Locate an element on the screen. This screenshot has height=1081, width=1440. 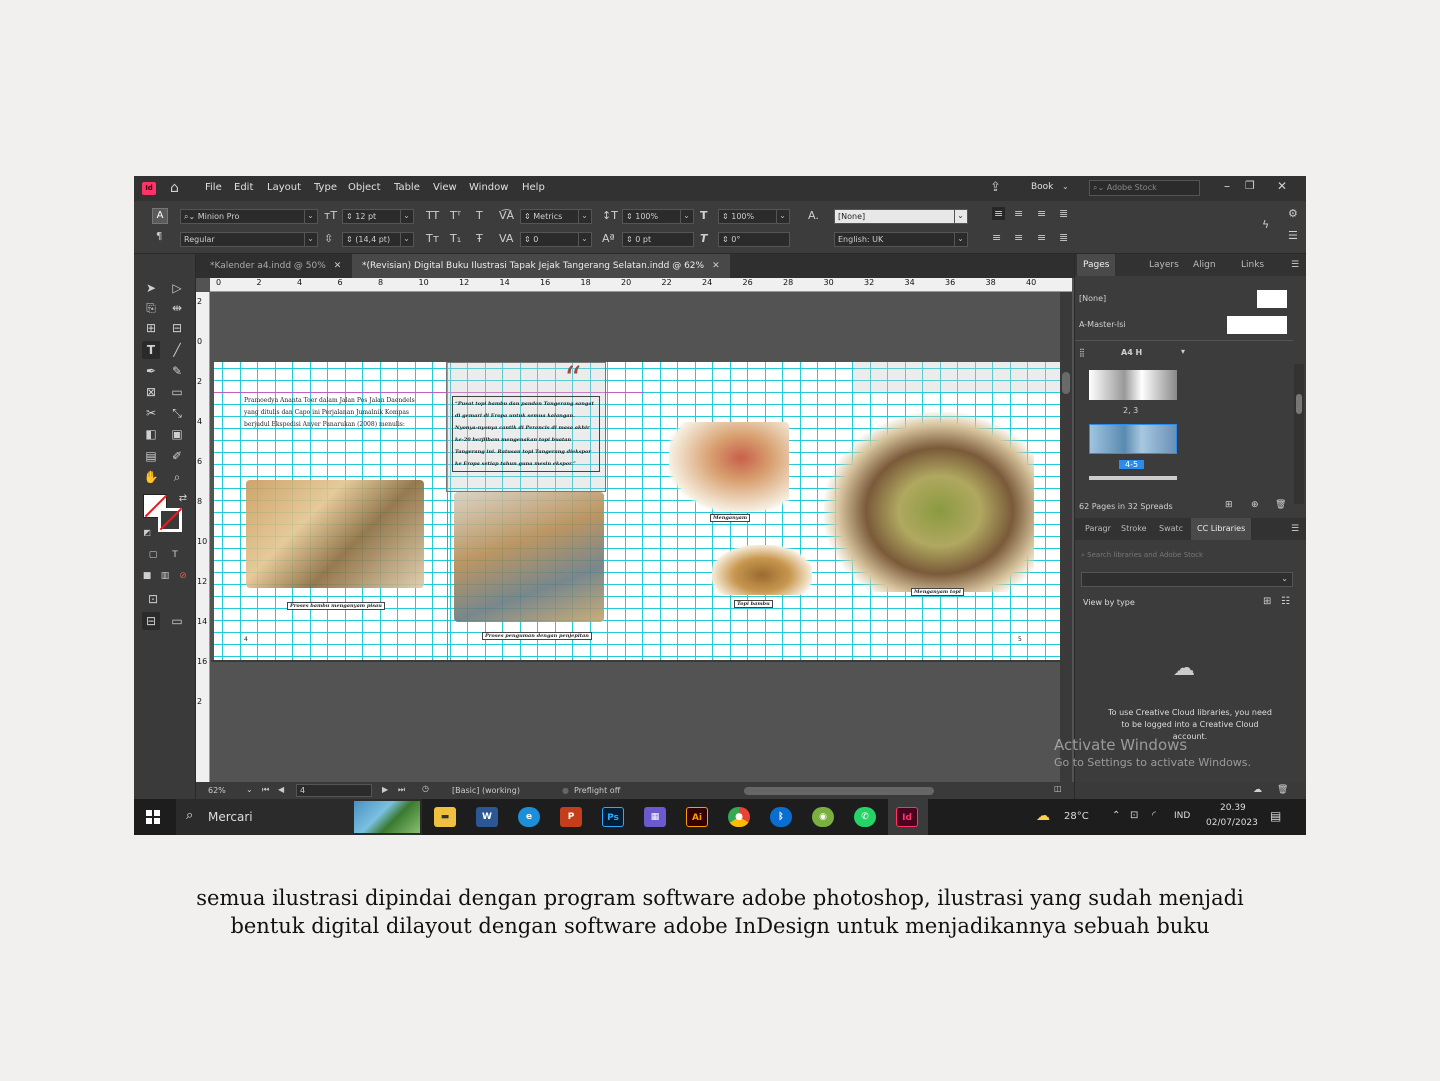
delete-page-icon: 🗑 is located at coordinates (1280, 505).